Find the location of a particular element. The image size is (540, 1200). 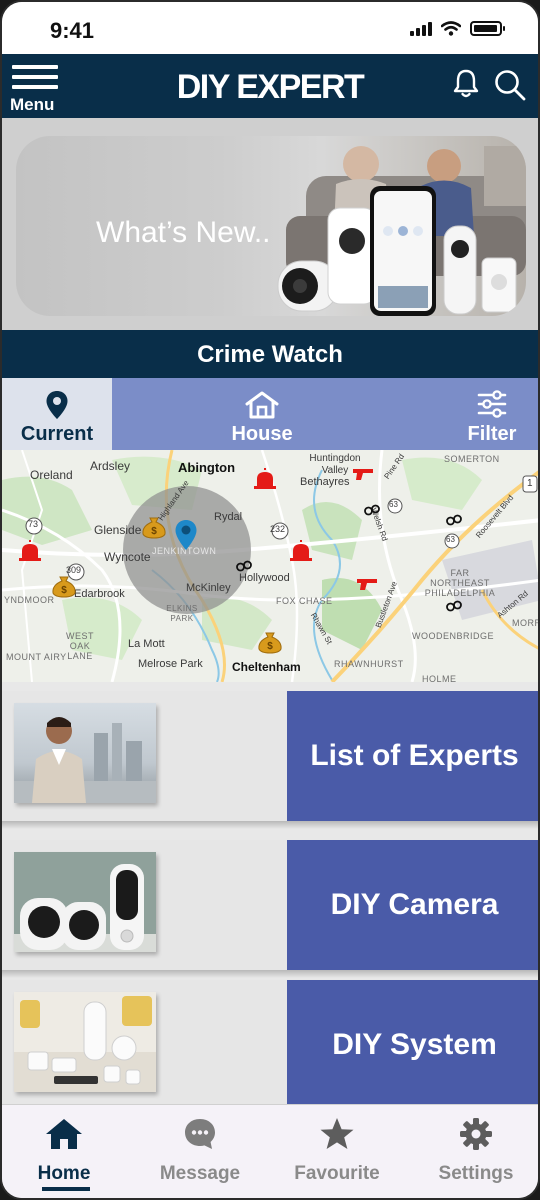

road-number-label: 232 is located at coordinates (278, 529).